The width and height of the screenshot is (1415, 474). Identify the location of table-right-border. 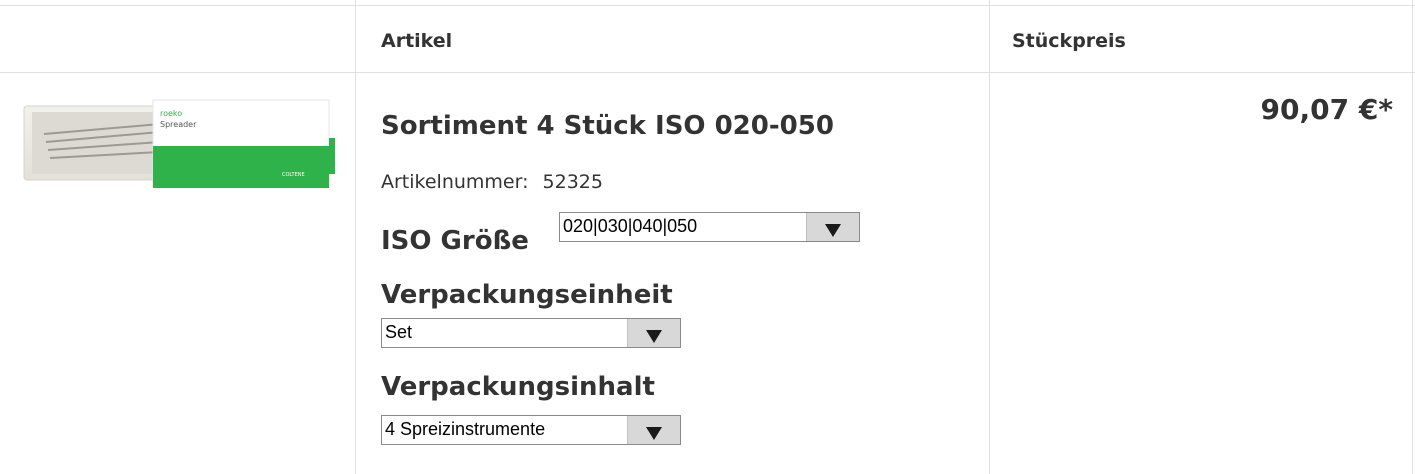
(1412, 237).